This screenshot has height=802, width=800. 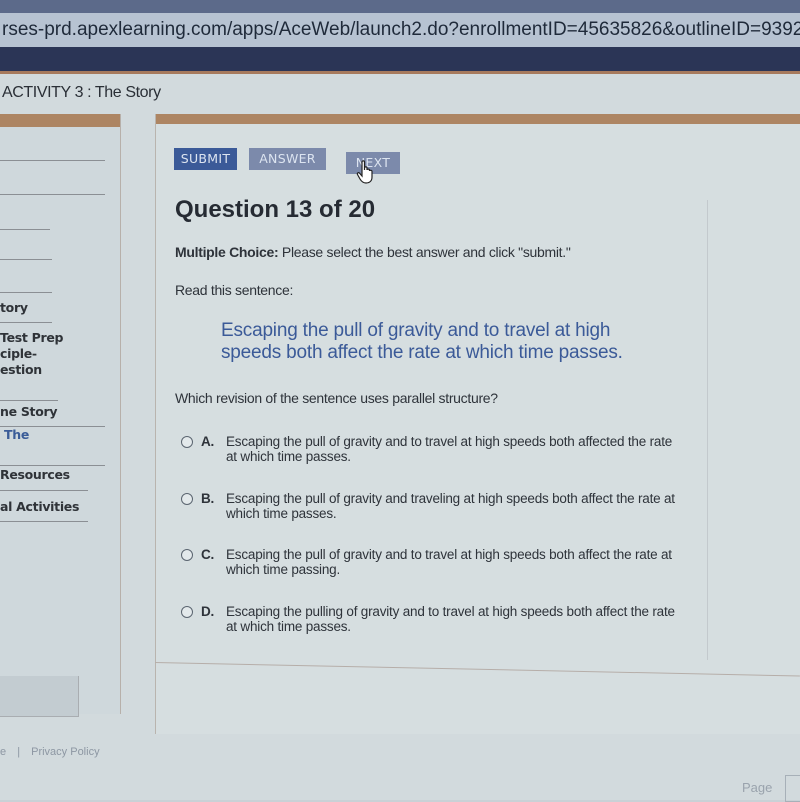 What do you see at coordinates (29, 412) in the screenshot?
I see `sidebar-item-the-story: ne Story` at bounding box center [29, 412].